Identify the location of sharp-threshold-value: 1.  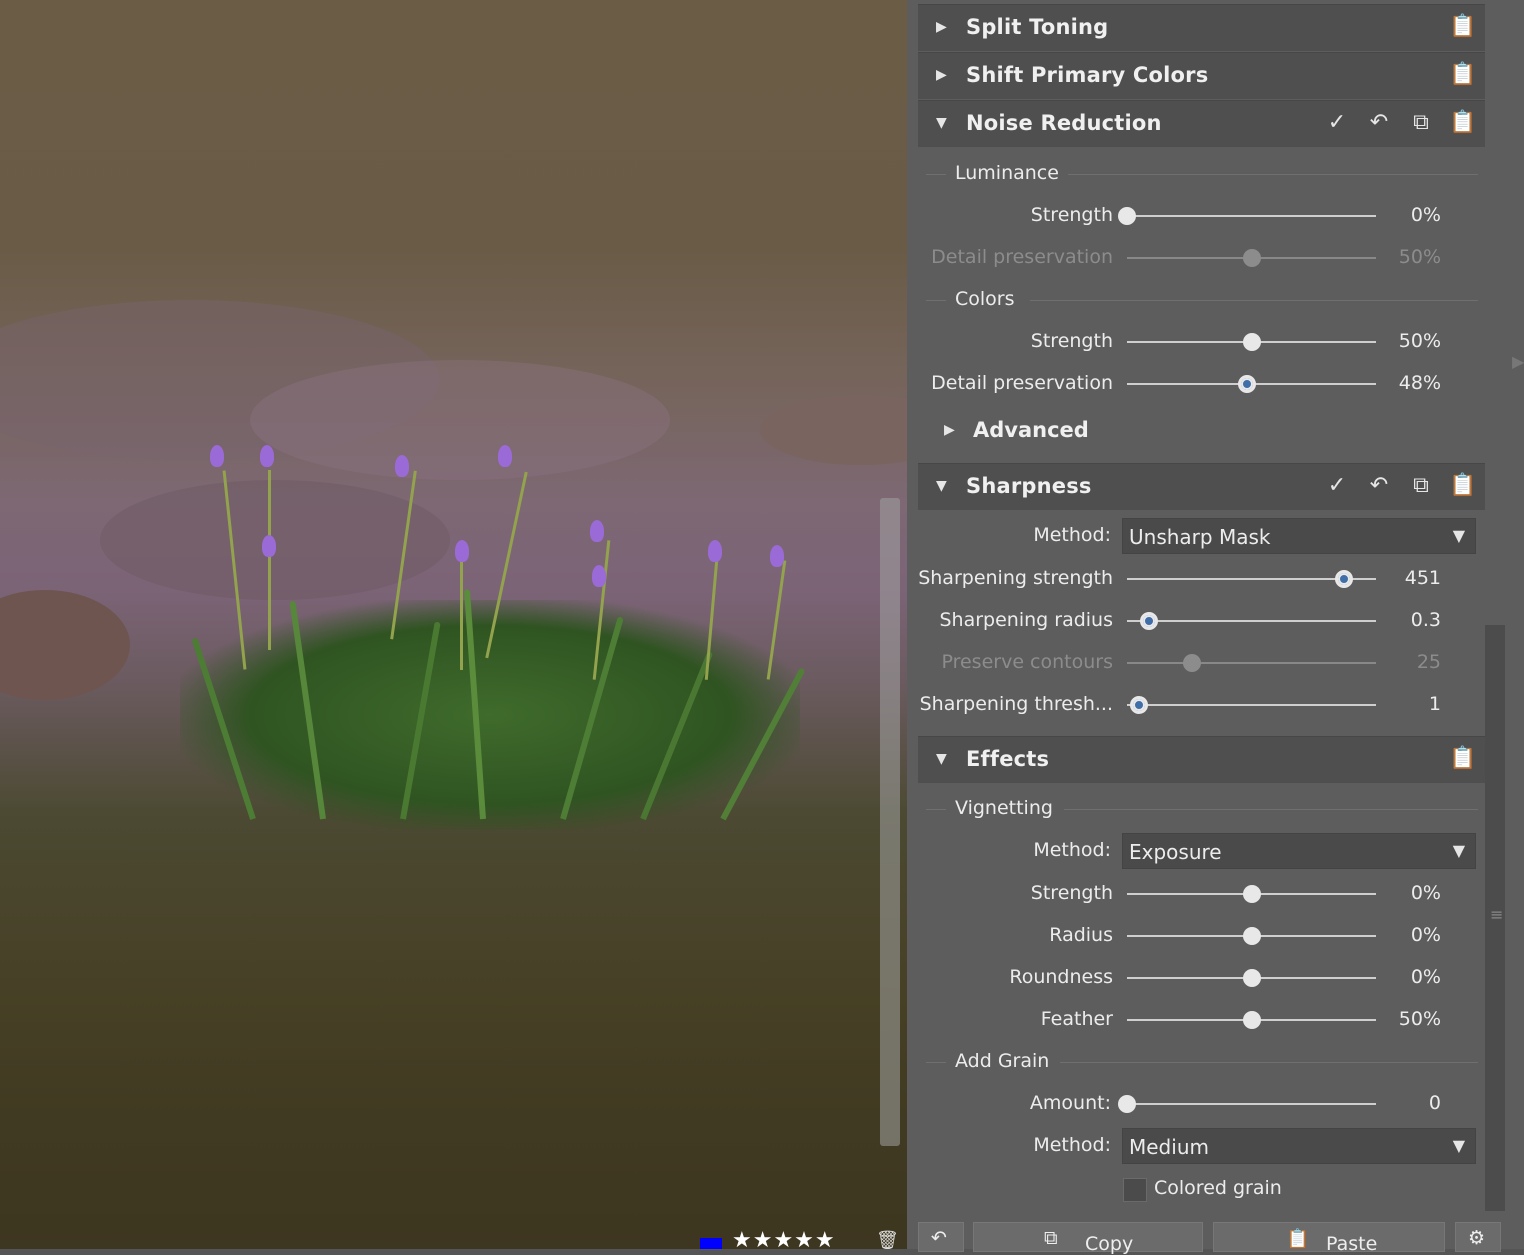
(1435, 704).